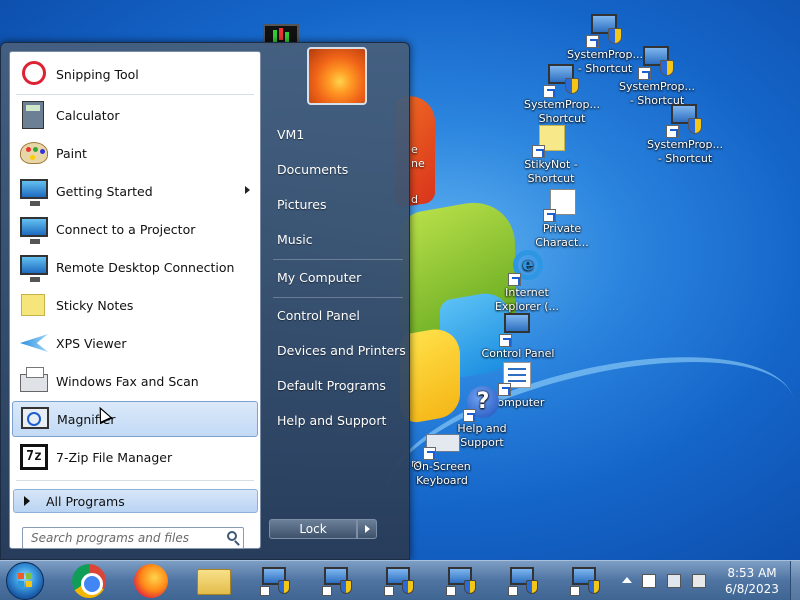  I want to click on program-xps-viewer: XPS Viewer, so click(135, 343).